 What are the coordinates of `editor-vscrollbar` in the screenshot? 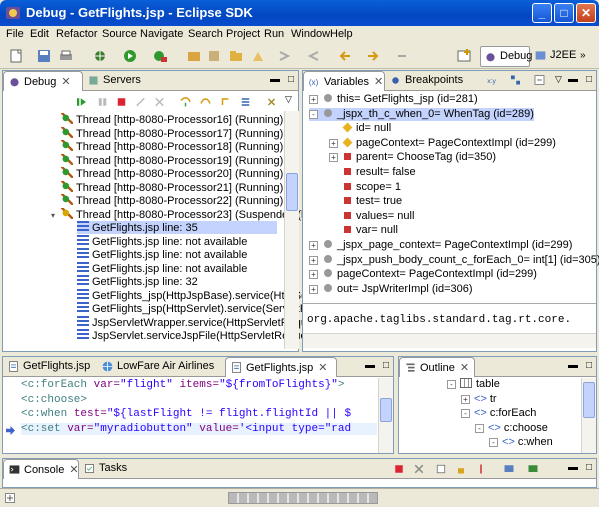 It's located at (385, 415).